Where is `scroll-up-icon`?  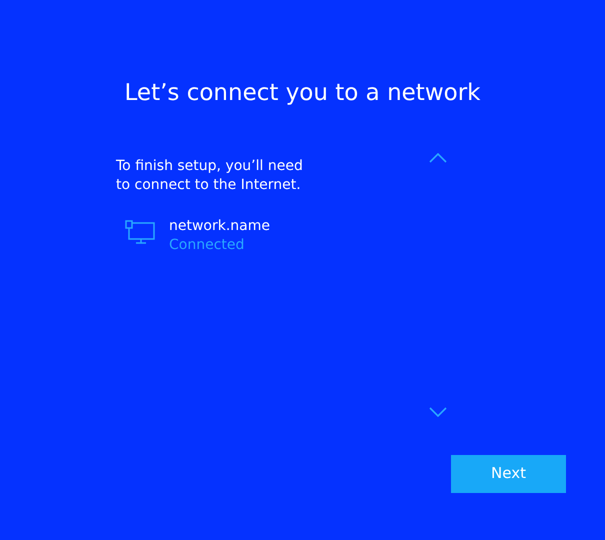 scroll-up-icon is located at coordinates (438, 157).